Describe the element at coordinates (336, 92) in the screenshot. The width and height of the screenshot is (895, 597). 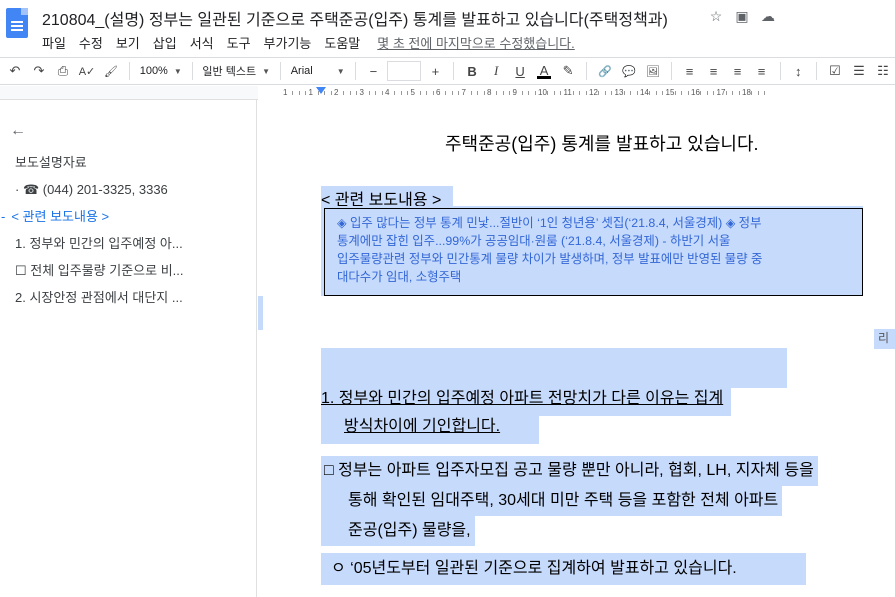
I see `ruler-number: 2` at that location.